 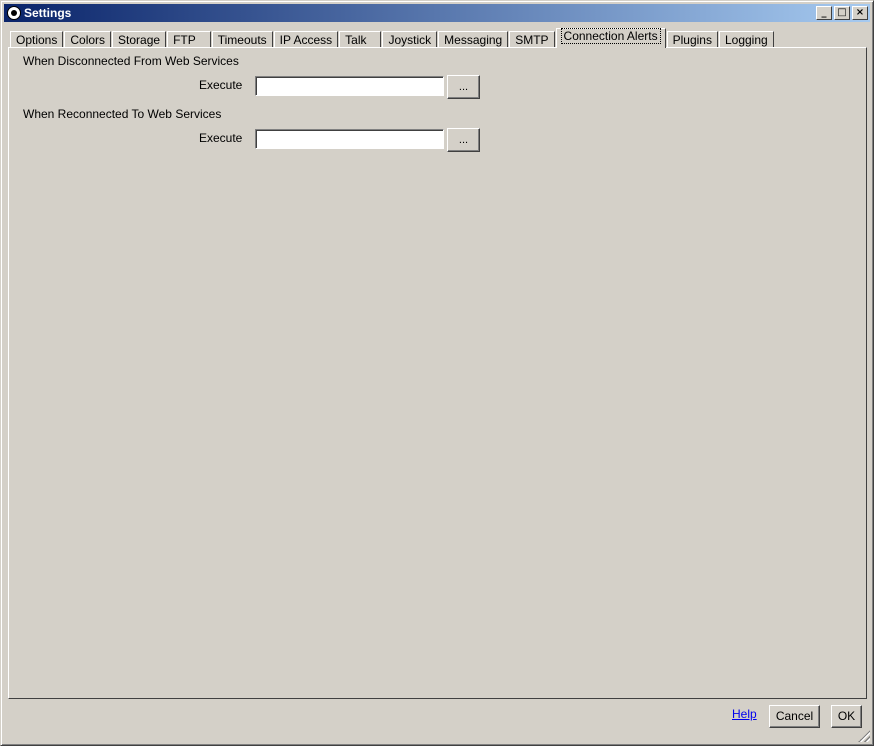 I want to click on tab-options: Options, so click(x=37, y=39).